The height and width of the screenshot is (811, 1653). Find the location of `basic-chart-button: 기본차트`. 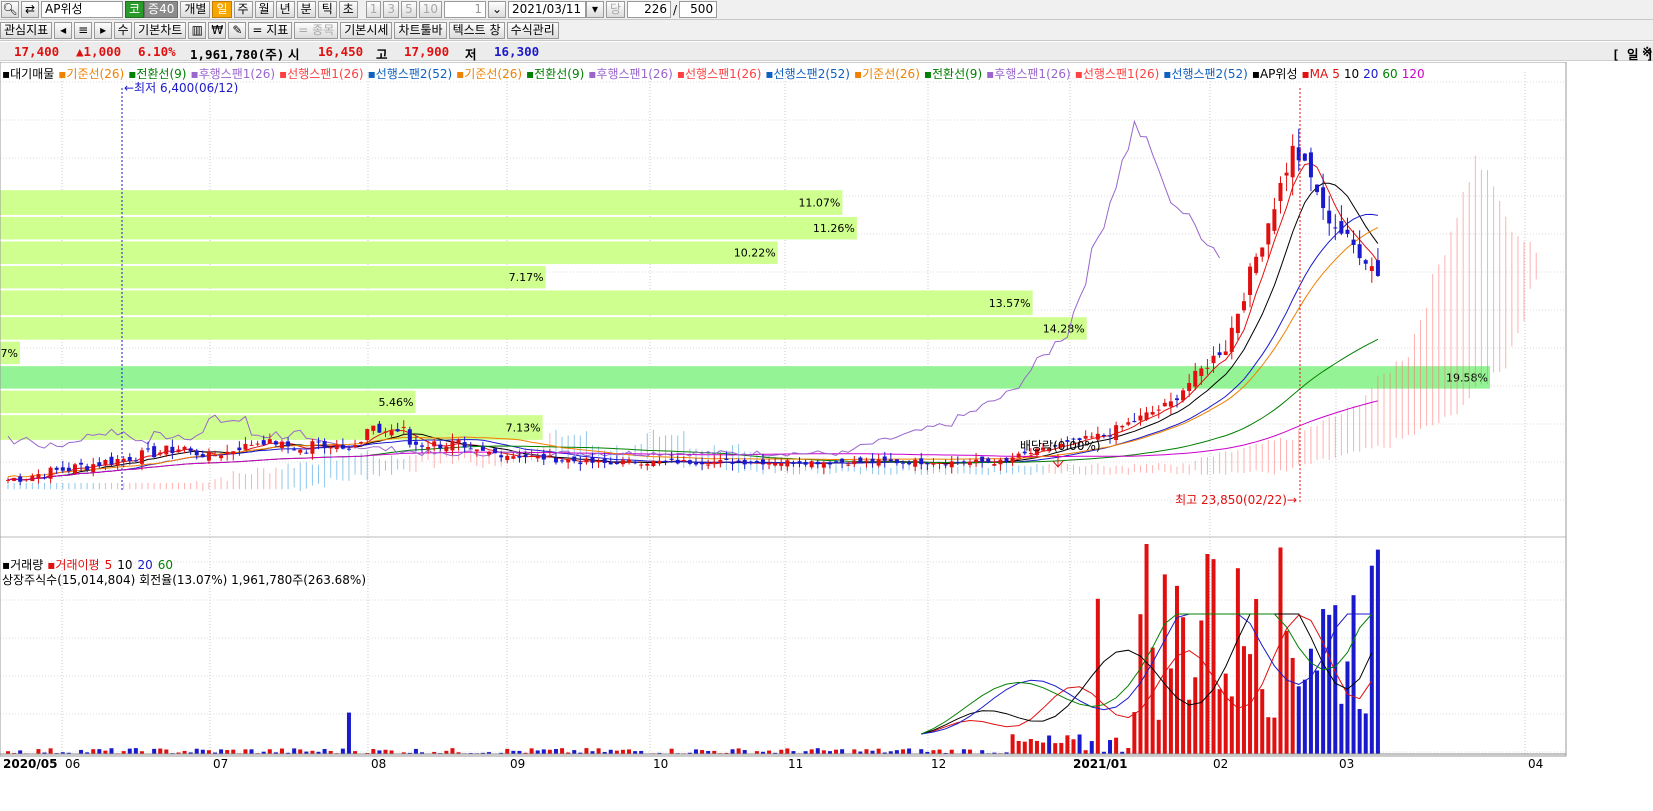

basic-chart-button: 기본차트 is located at coordinates (160, 30).